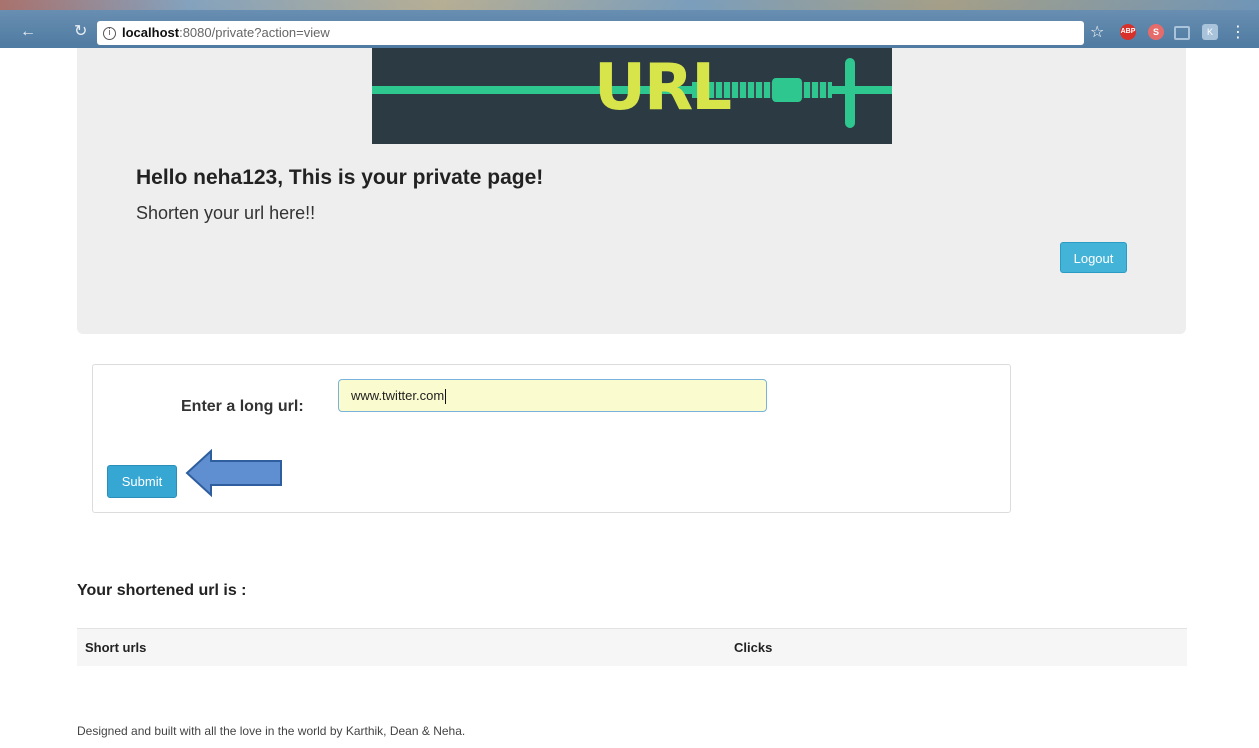 The image size is (1259, 748). Describe the element at coordinates (398, 395) in the screenshot. I see `long-url-input-value: www.twitter.com` at that location.